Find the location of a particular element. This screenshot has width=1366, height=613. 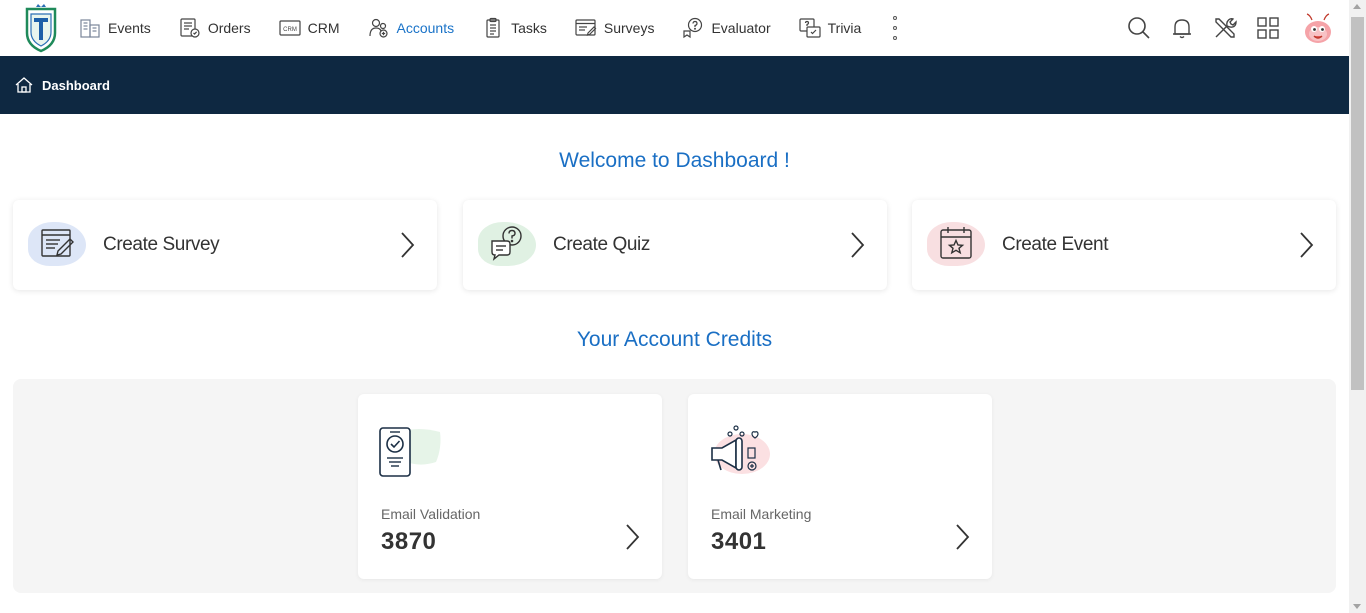

scroll-up-arrow is located at coordinates (1357, 6).